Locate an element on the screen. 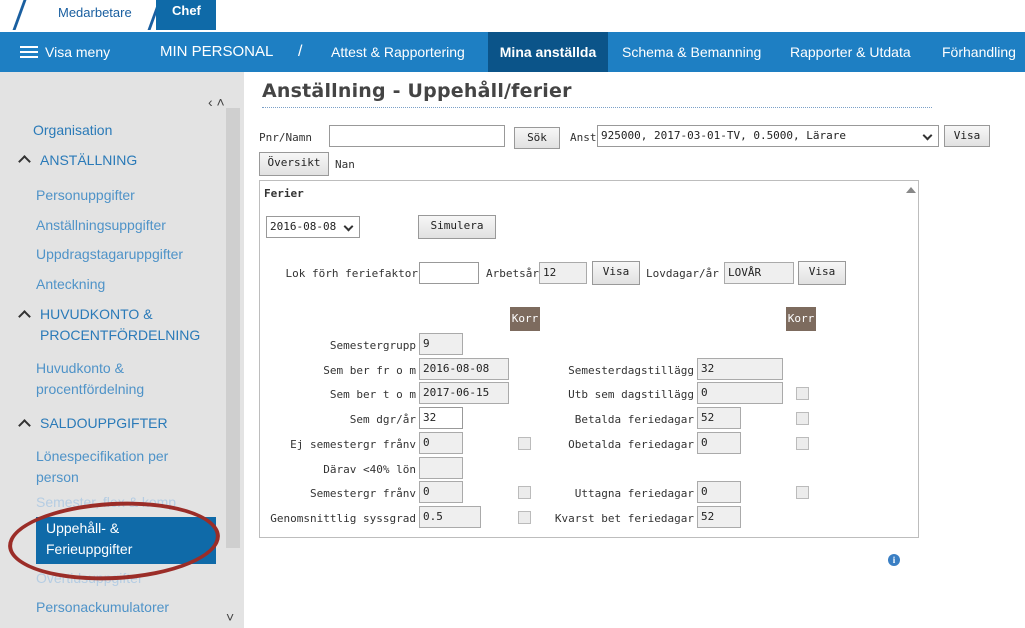 This screenshot has height=628, width=1025. sidebar-item-personuppgifter: Personuppgifter is located at coordinates (126, 195).